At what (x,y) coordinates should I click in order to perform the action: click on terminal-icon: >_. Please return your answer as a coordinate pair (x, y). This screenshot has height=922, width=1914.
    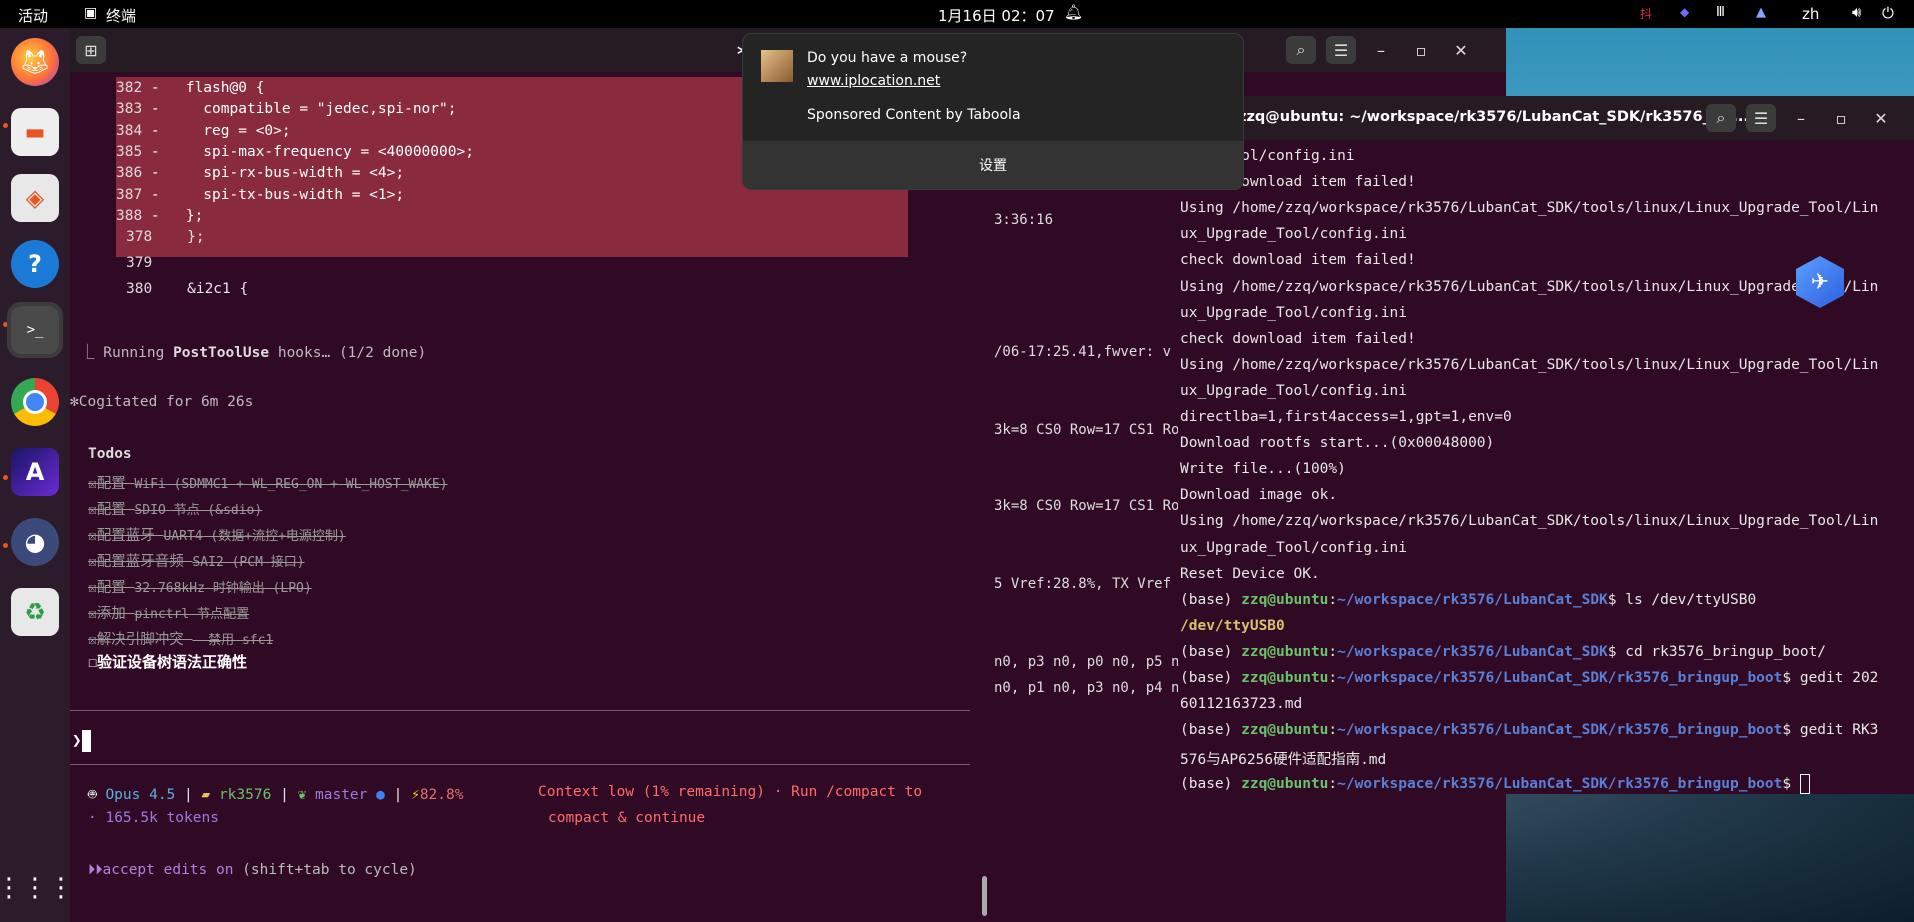
    Looking at the image, I should click on (35, 330).